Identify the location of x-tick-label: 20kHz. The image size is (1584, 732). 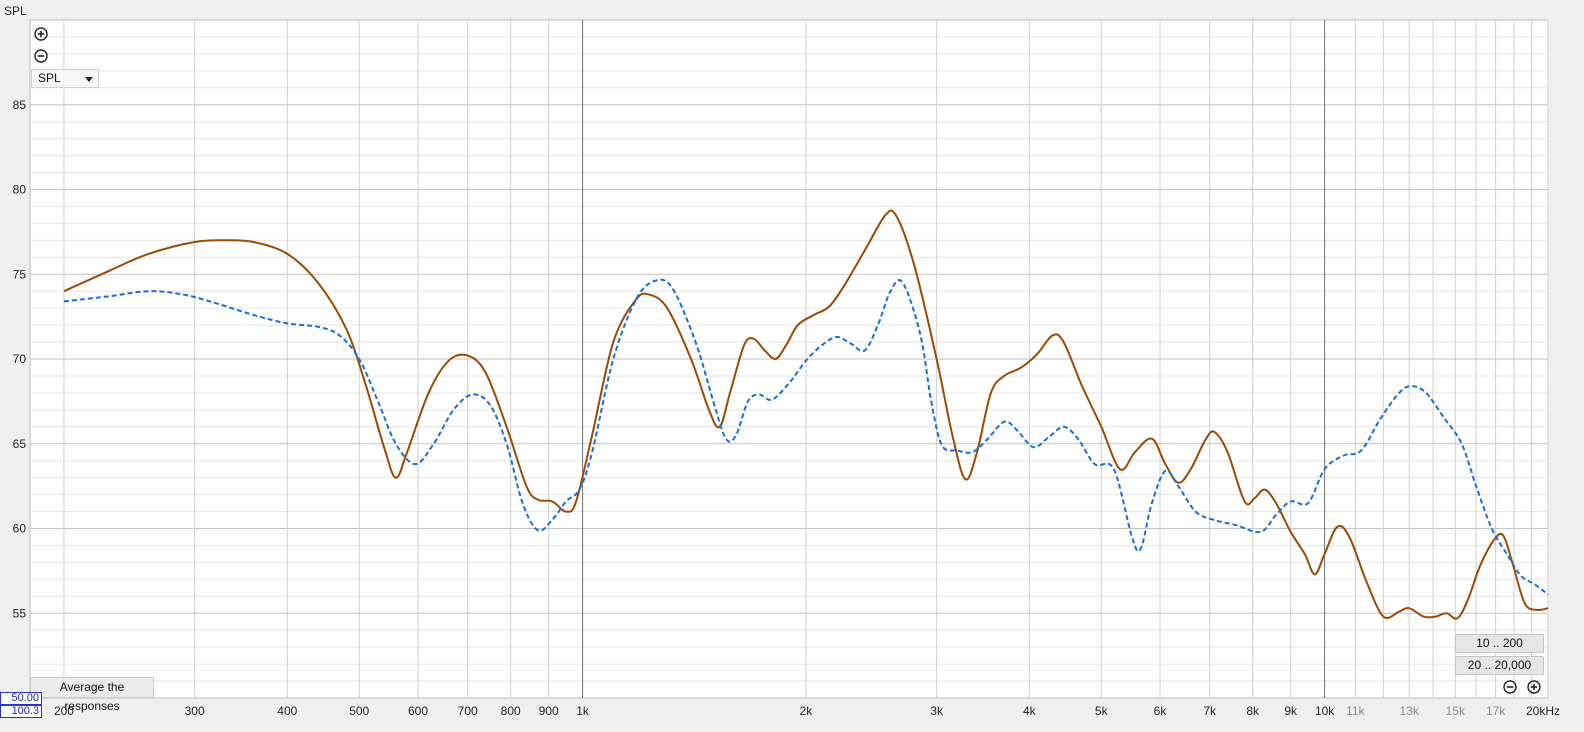
(1543, 711).